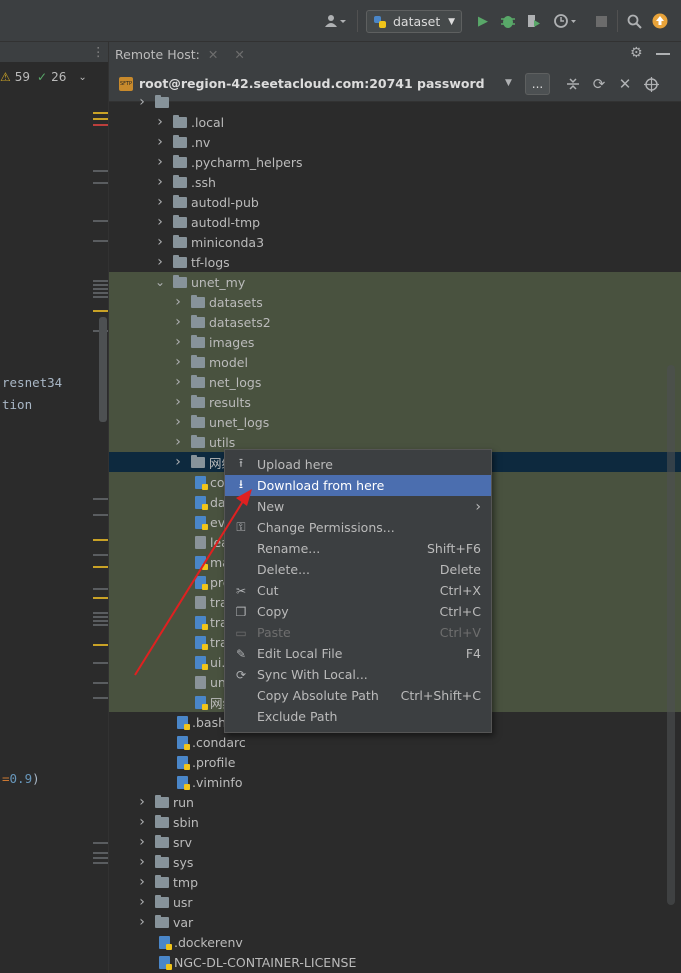  What do you see at coordinates (395, 142) in the screenshot?
I see `tree-folder: › .nv` at bounding box center [395, 142].